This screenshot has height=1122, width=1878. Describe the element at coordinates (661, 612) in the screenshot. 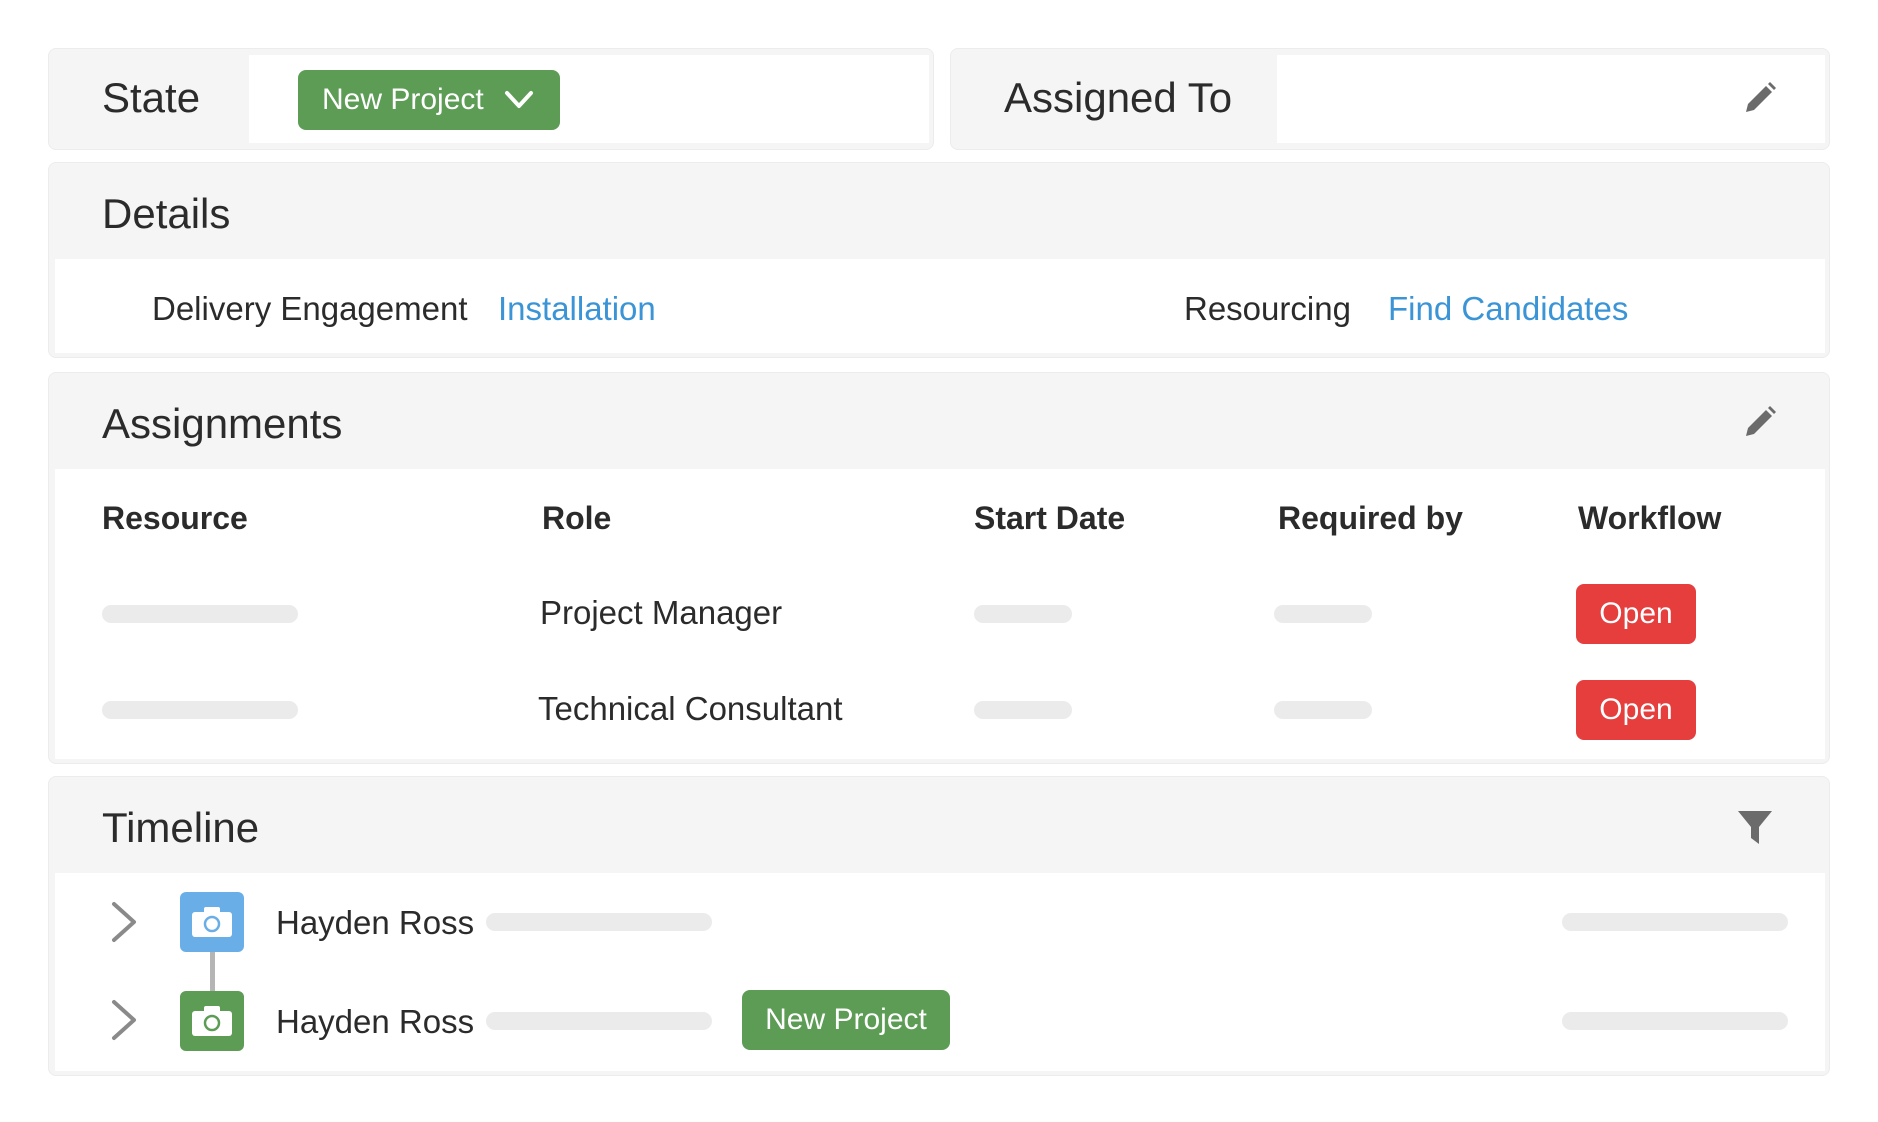

I see `assignment-role: Project Manager` at that location.